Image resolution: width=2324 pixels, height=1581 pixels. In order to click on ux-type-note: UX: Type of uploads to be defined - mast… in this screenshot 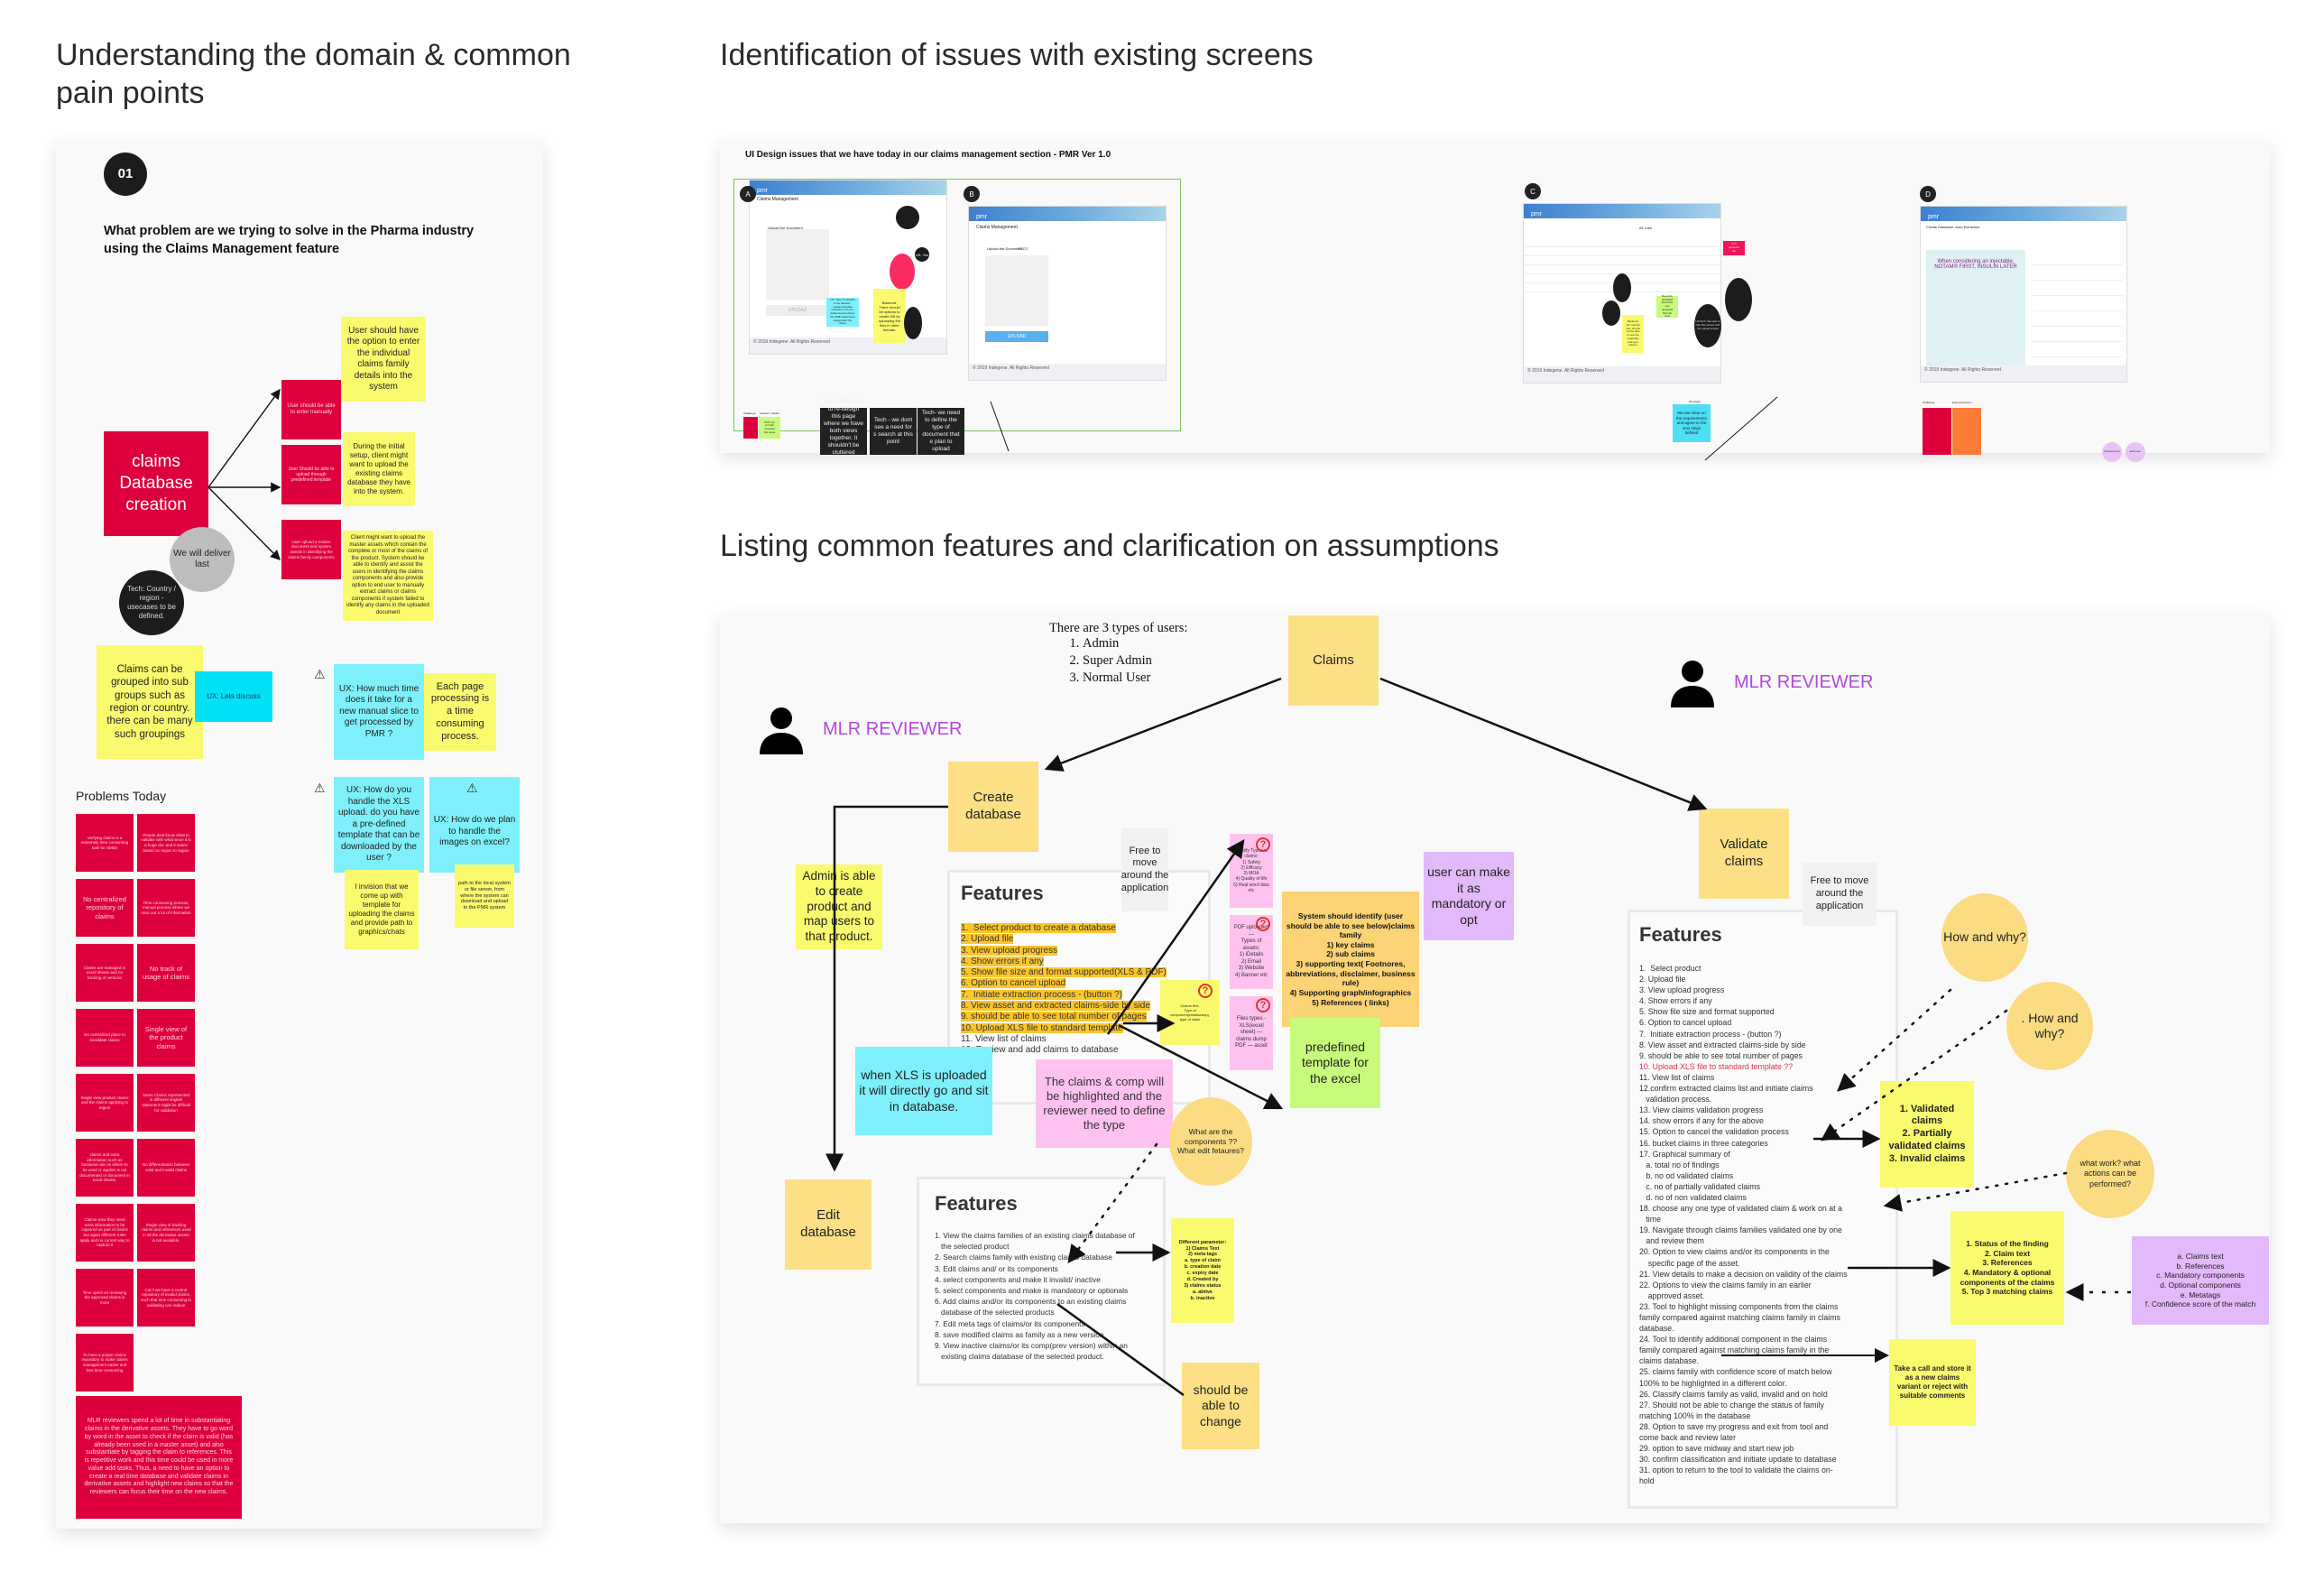, I will do `click(842, 312)`.